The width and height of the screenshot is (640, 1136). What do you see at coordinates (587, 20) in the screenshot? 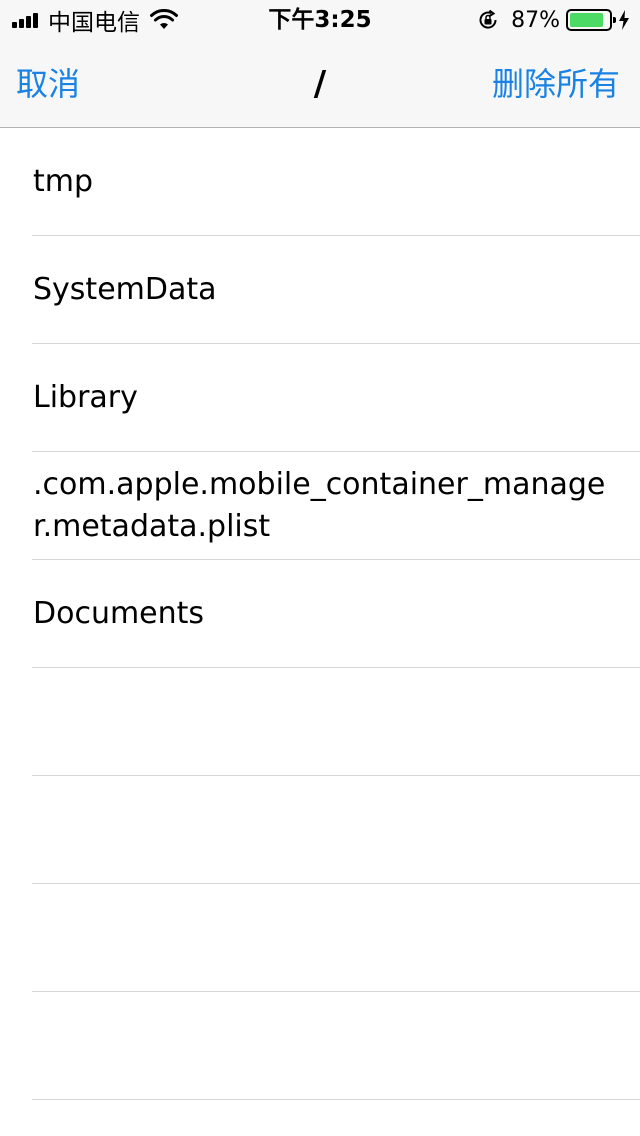
I see `battery-level-fill` at bounding box center [587, 20].